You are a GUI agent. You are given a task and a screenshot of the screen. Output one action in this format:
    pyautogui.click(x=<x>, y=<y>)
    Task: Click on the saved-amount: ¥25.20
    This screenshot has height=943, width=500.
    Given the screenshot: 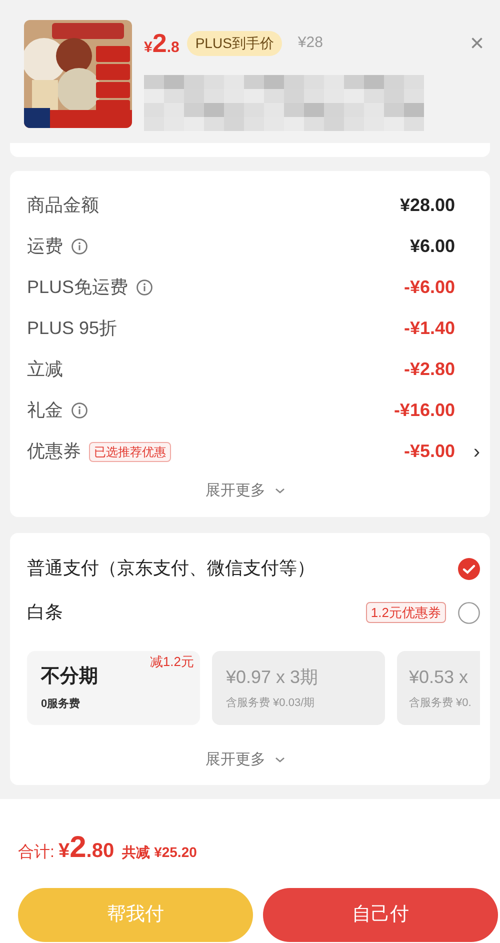 What is the action you would take?
    pyautogui.click(x=175, y=852)
    